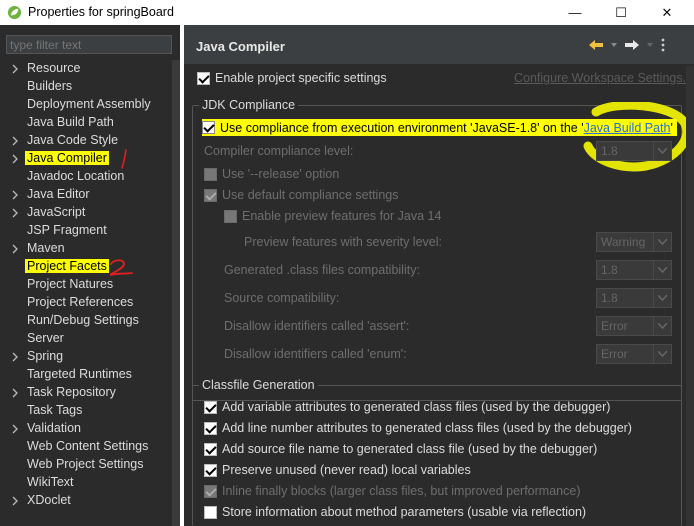 The height and width of the screenshot is (526, 694). What do you see at coordinates (70, 122) in the screenshot?
I see `tree-item-label: Java Build Path` at bounding box center [70, 122].